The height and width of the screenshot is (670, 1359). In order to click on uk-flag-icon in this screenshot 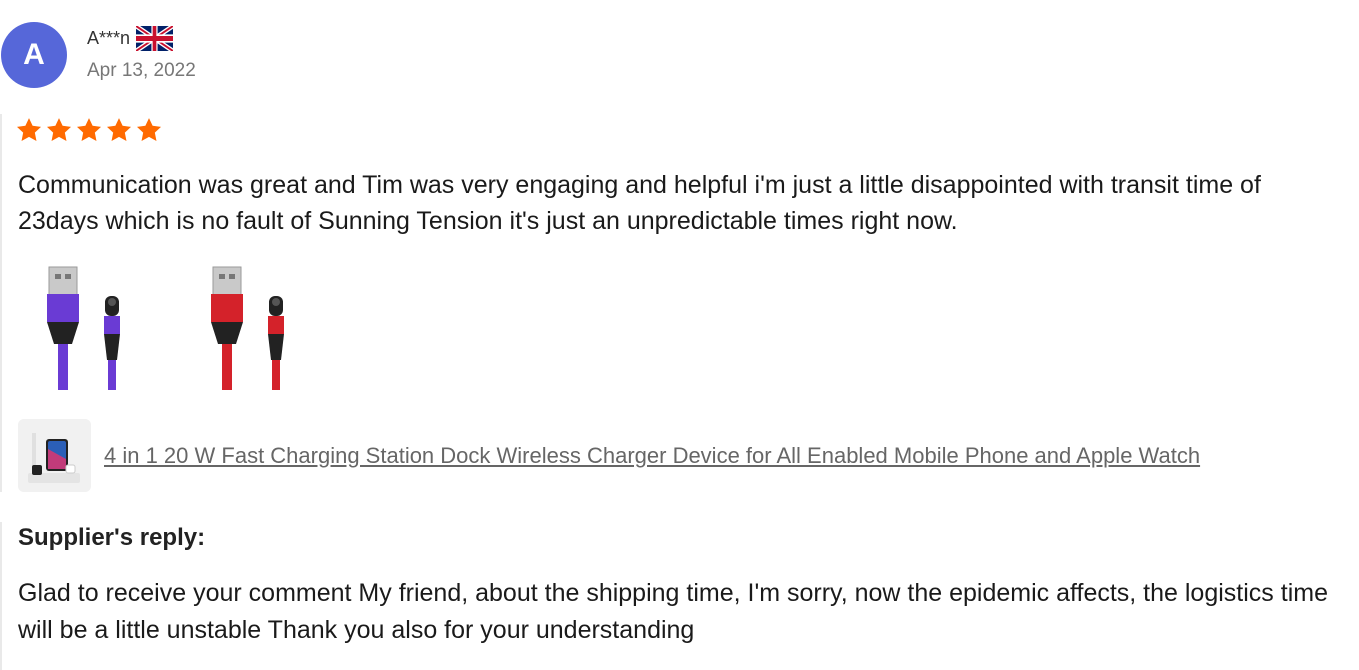, I will do `click(155, 38)`.